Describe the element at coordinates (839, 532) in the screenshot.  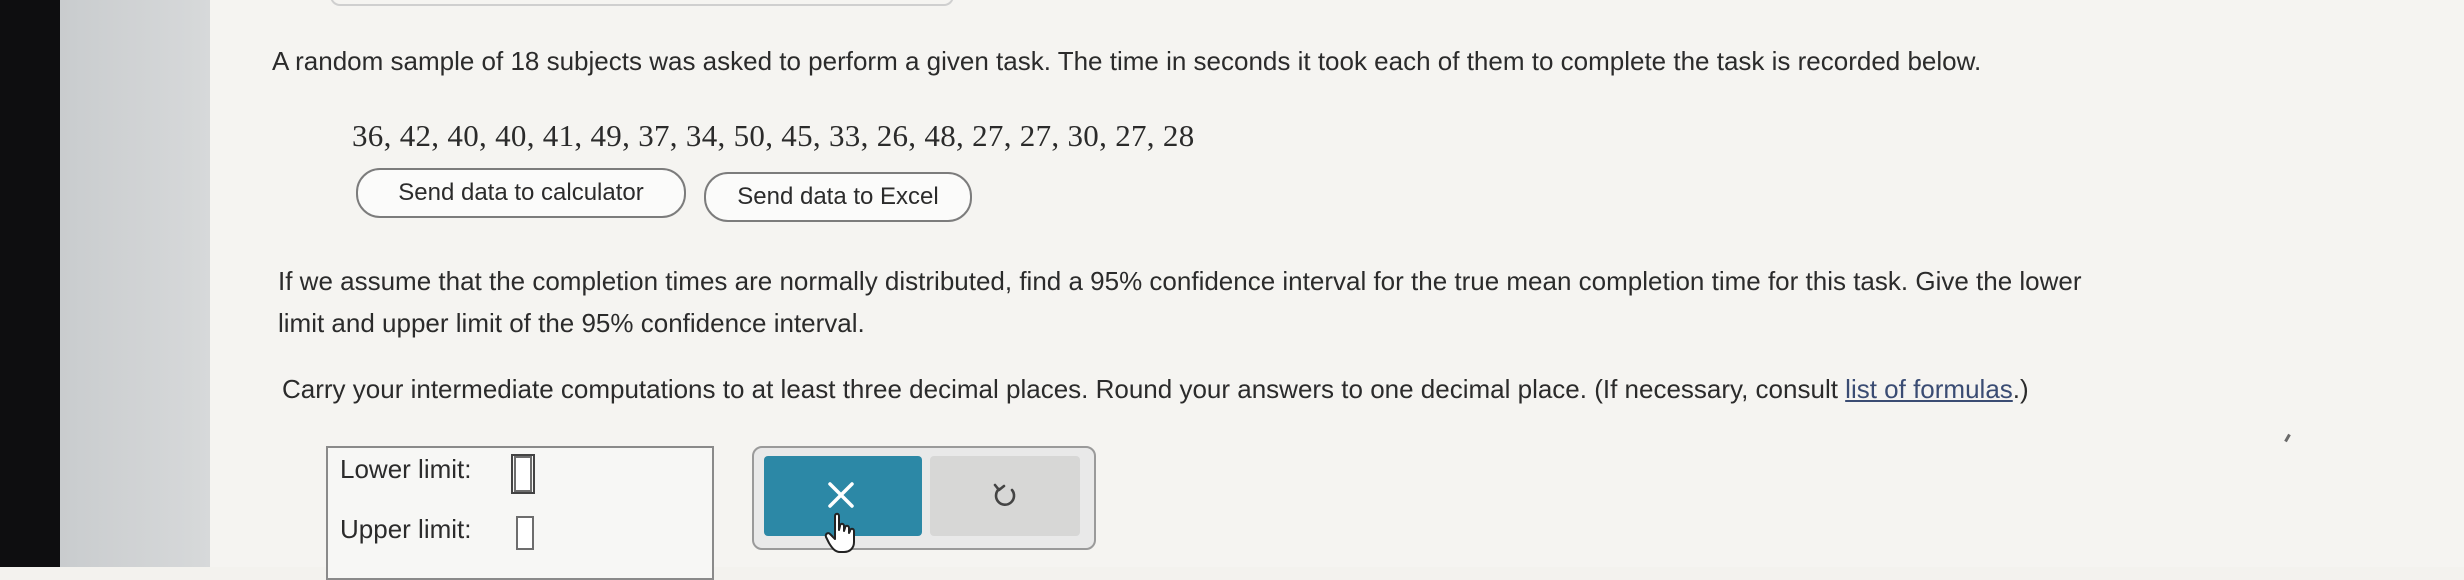
I see `hand-cursor-icon` at that location.